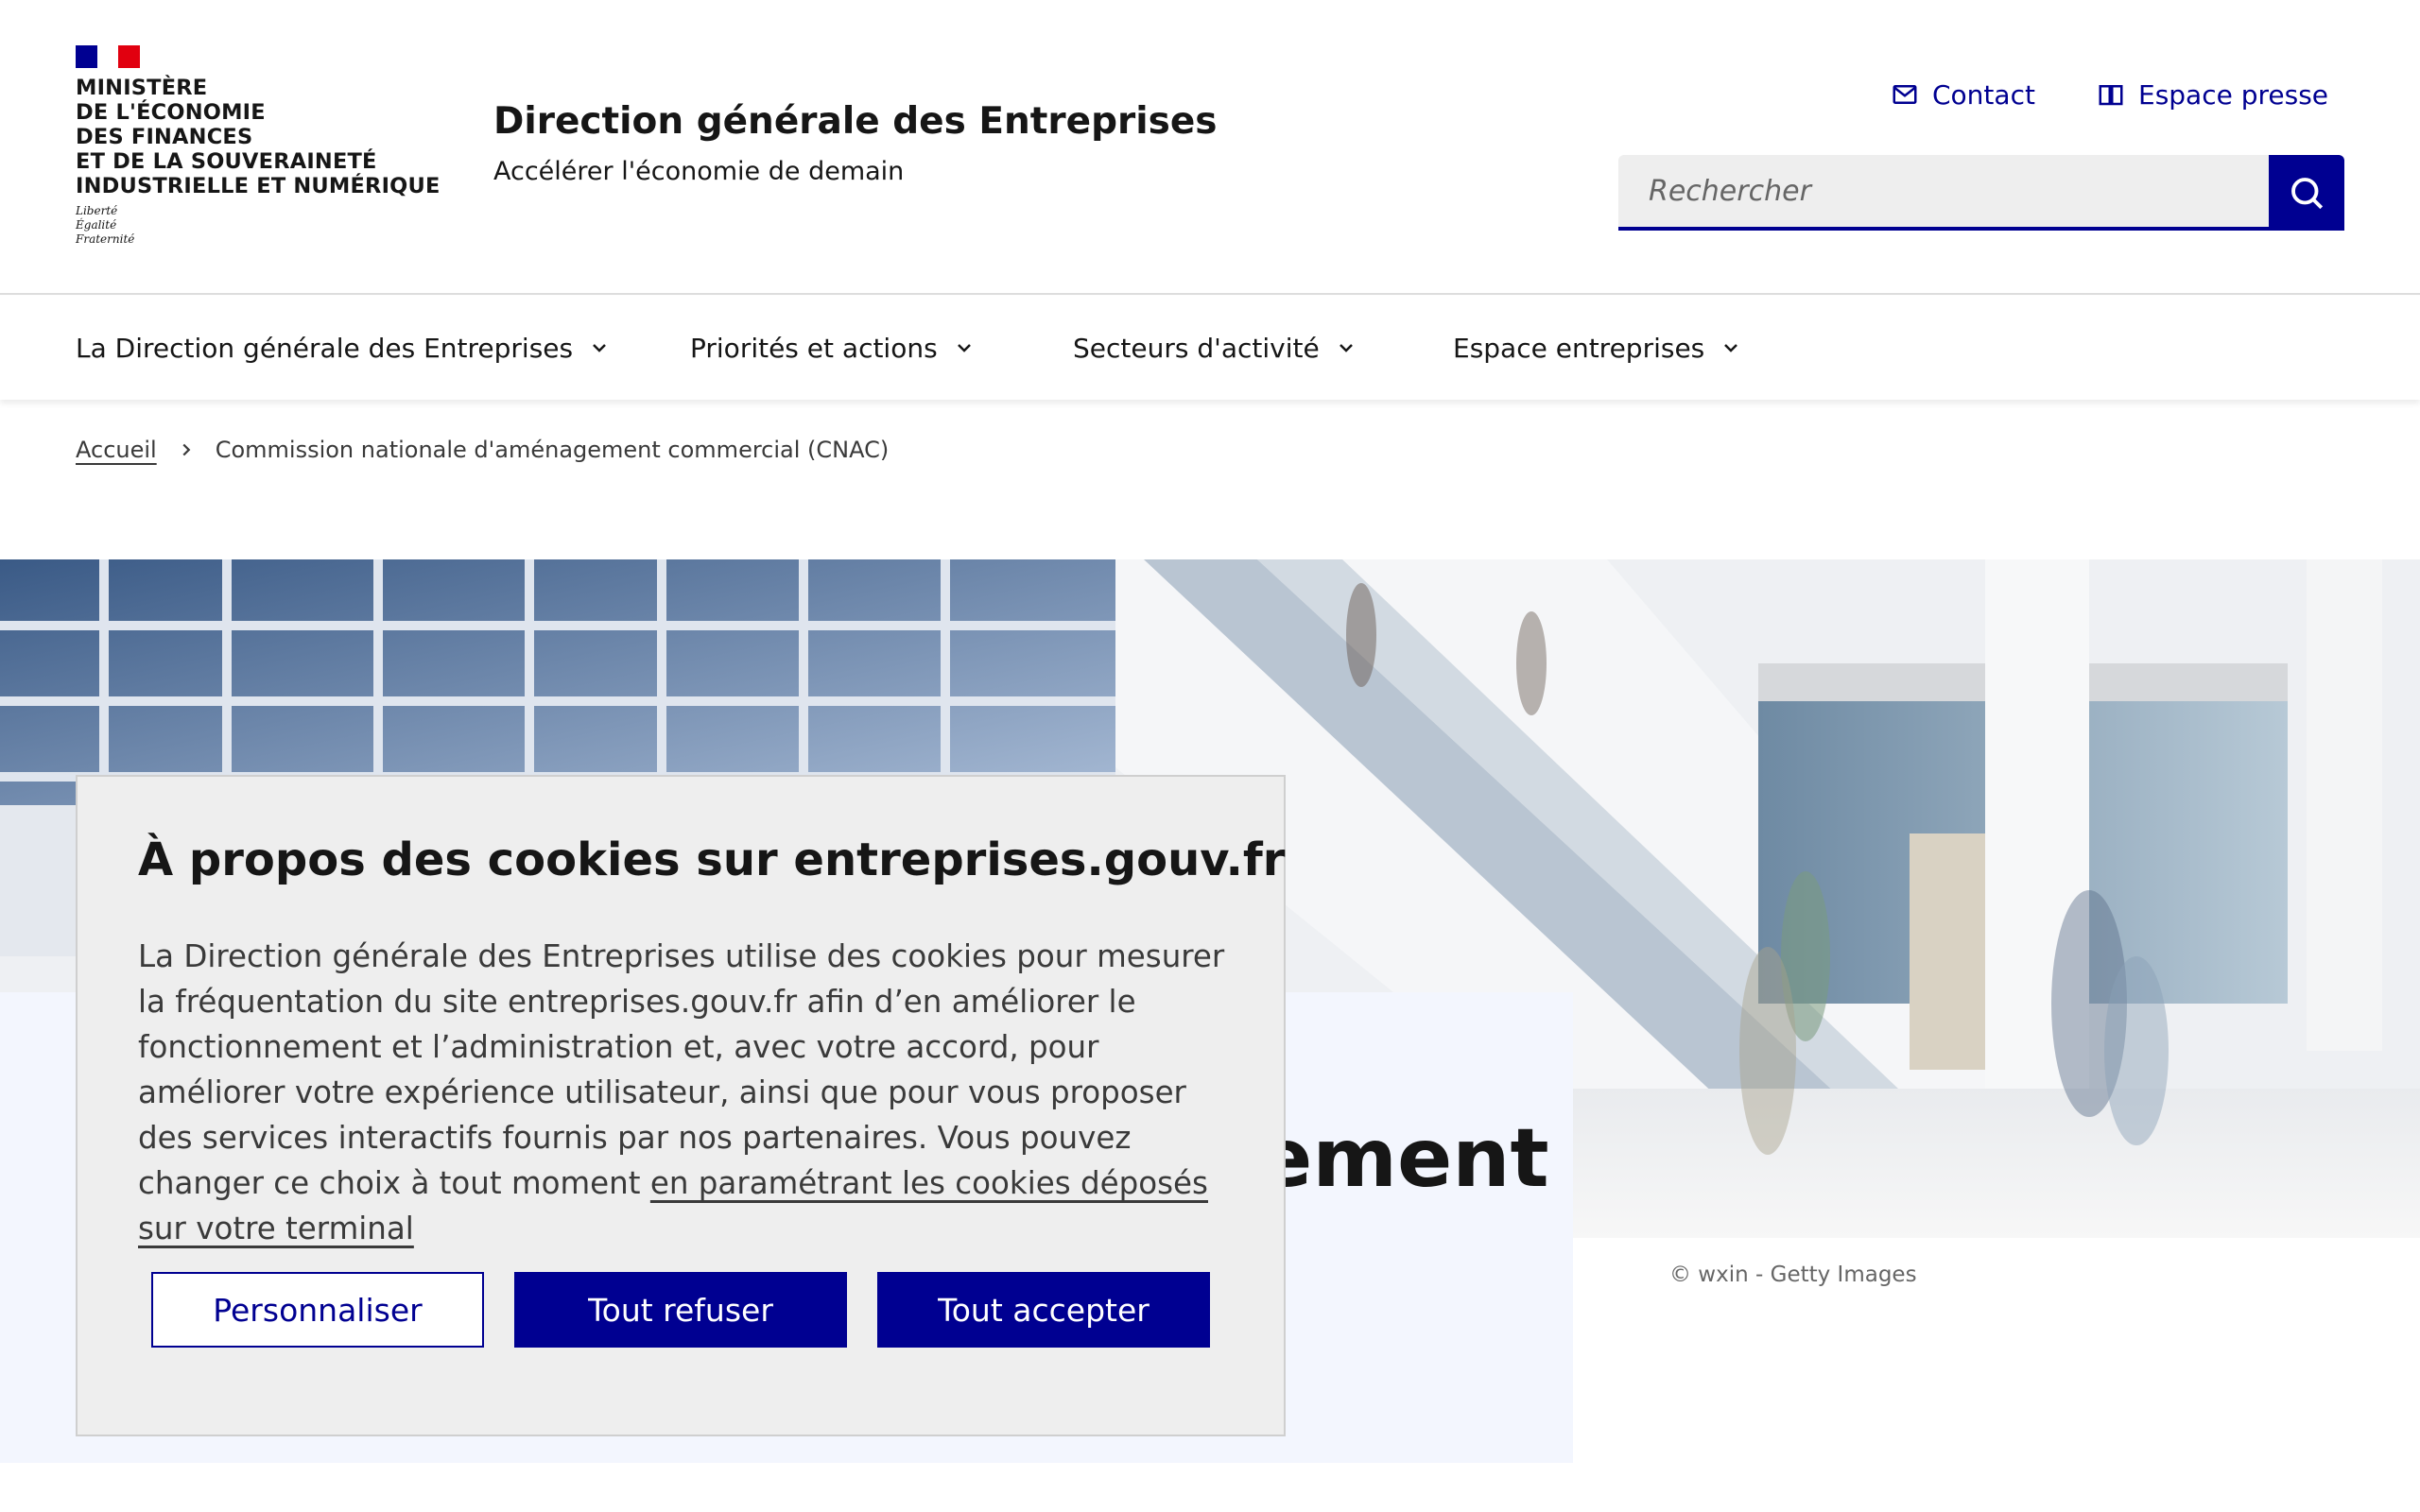 This screenshot has width=2420, height=1512. I want to click on ministry-line: et de la souveraineté, so click(226, 161).